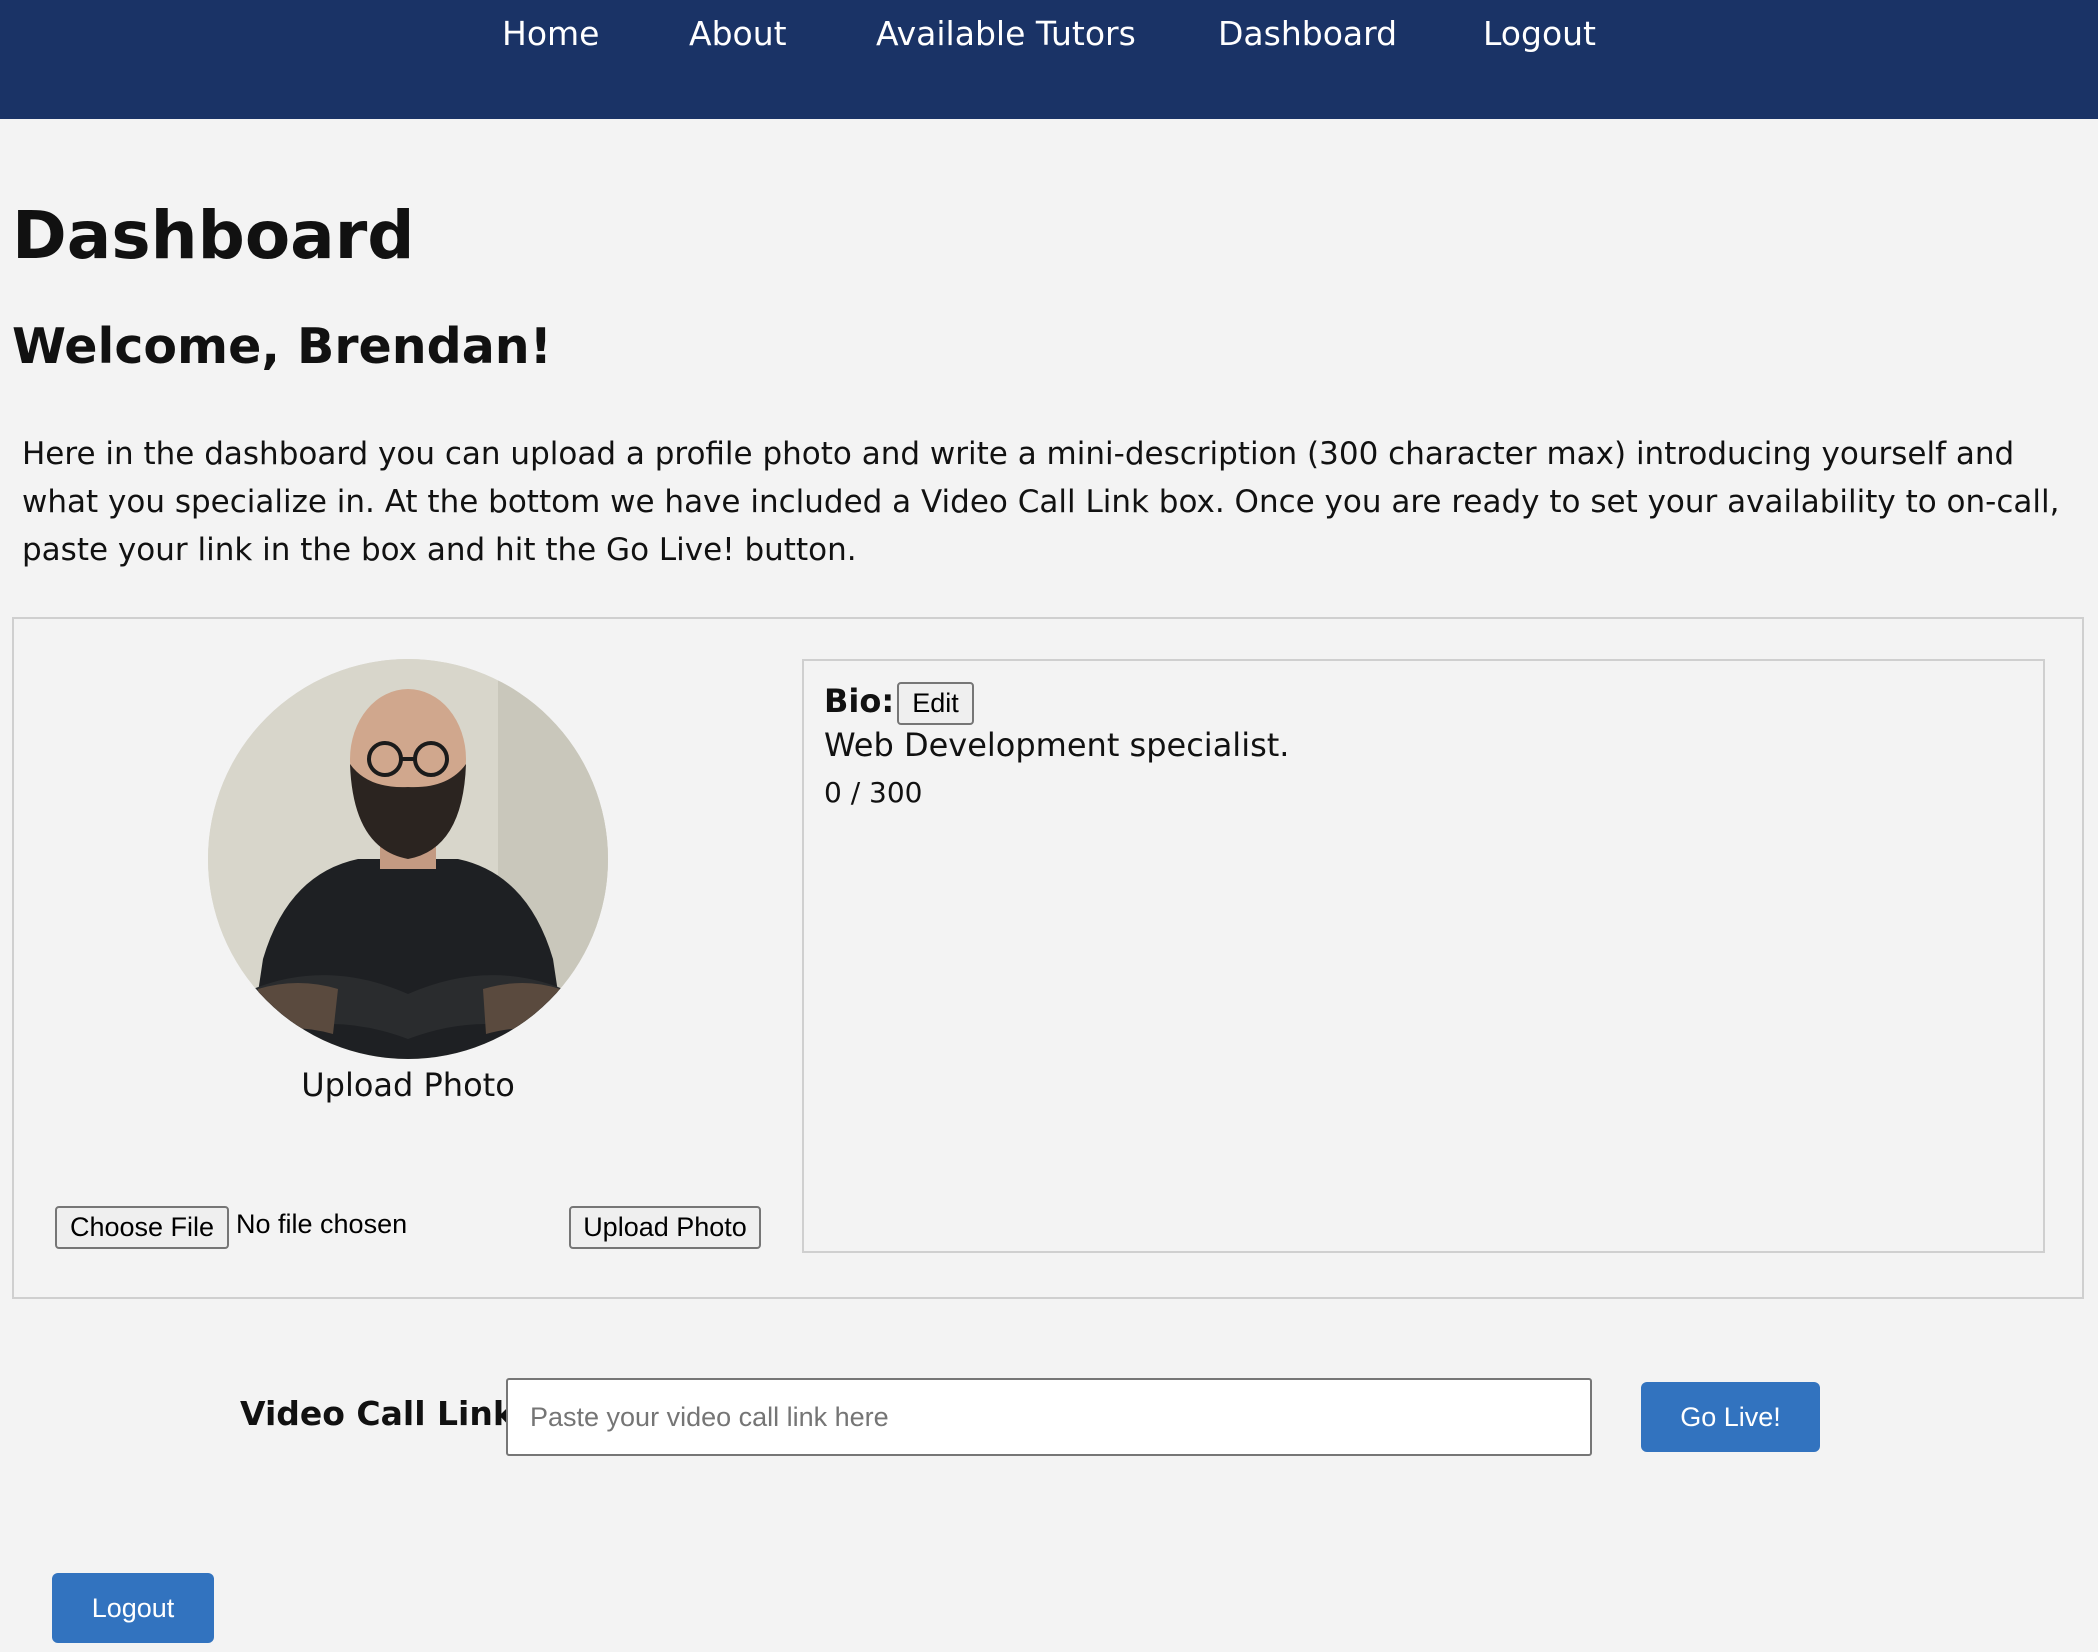 The image size is (2098, 1652). Describe the element at coordinates (1730, 1417) in the screenshot. I see `go-live-button: Go Live!` at that location.